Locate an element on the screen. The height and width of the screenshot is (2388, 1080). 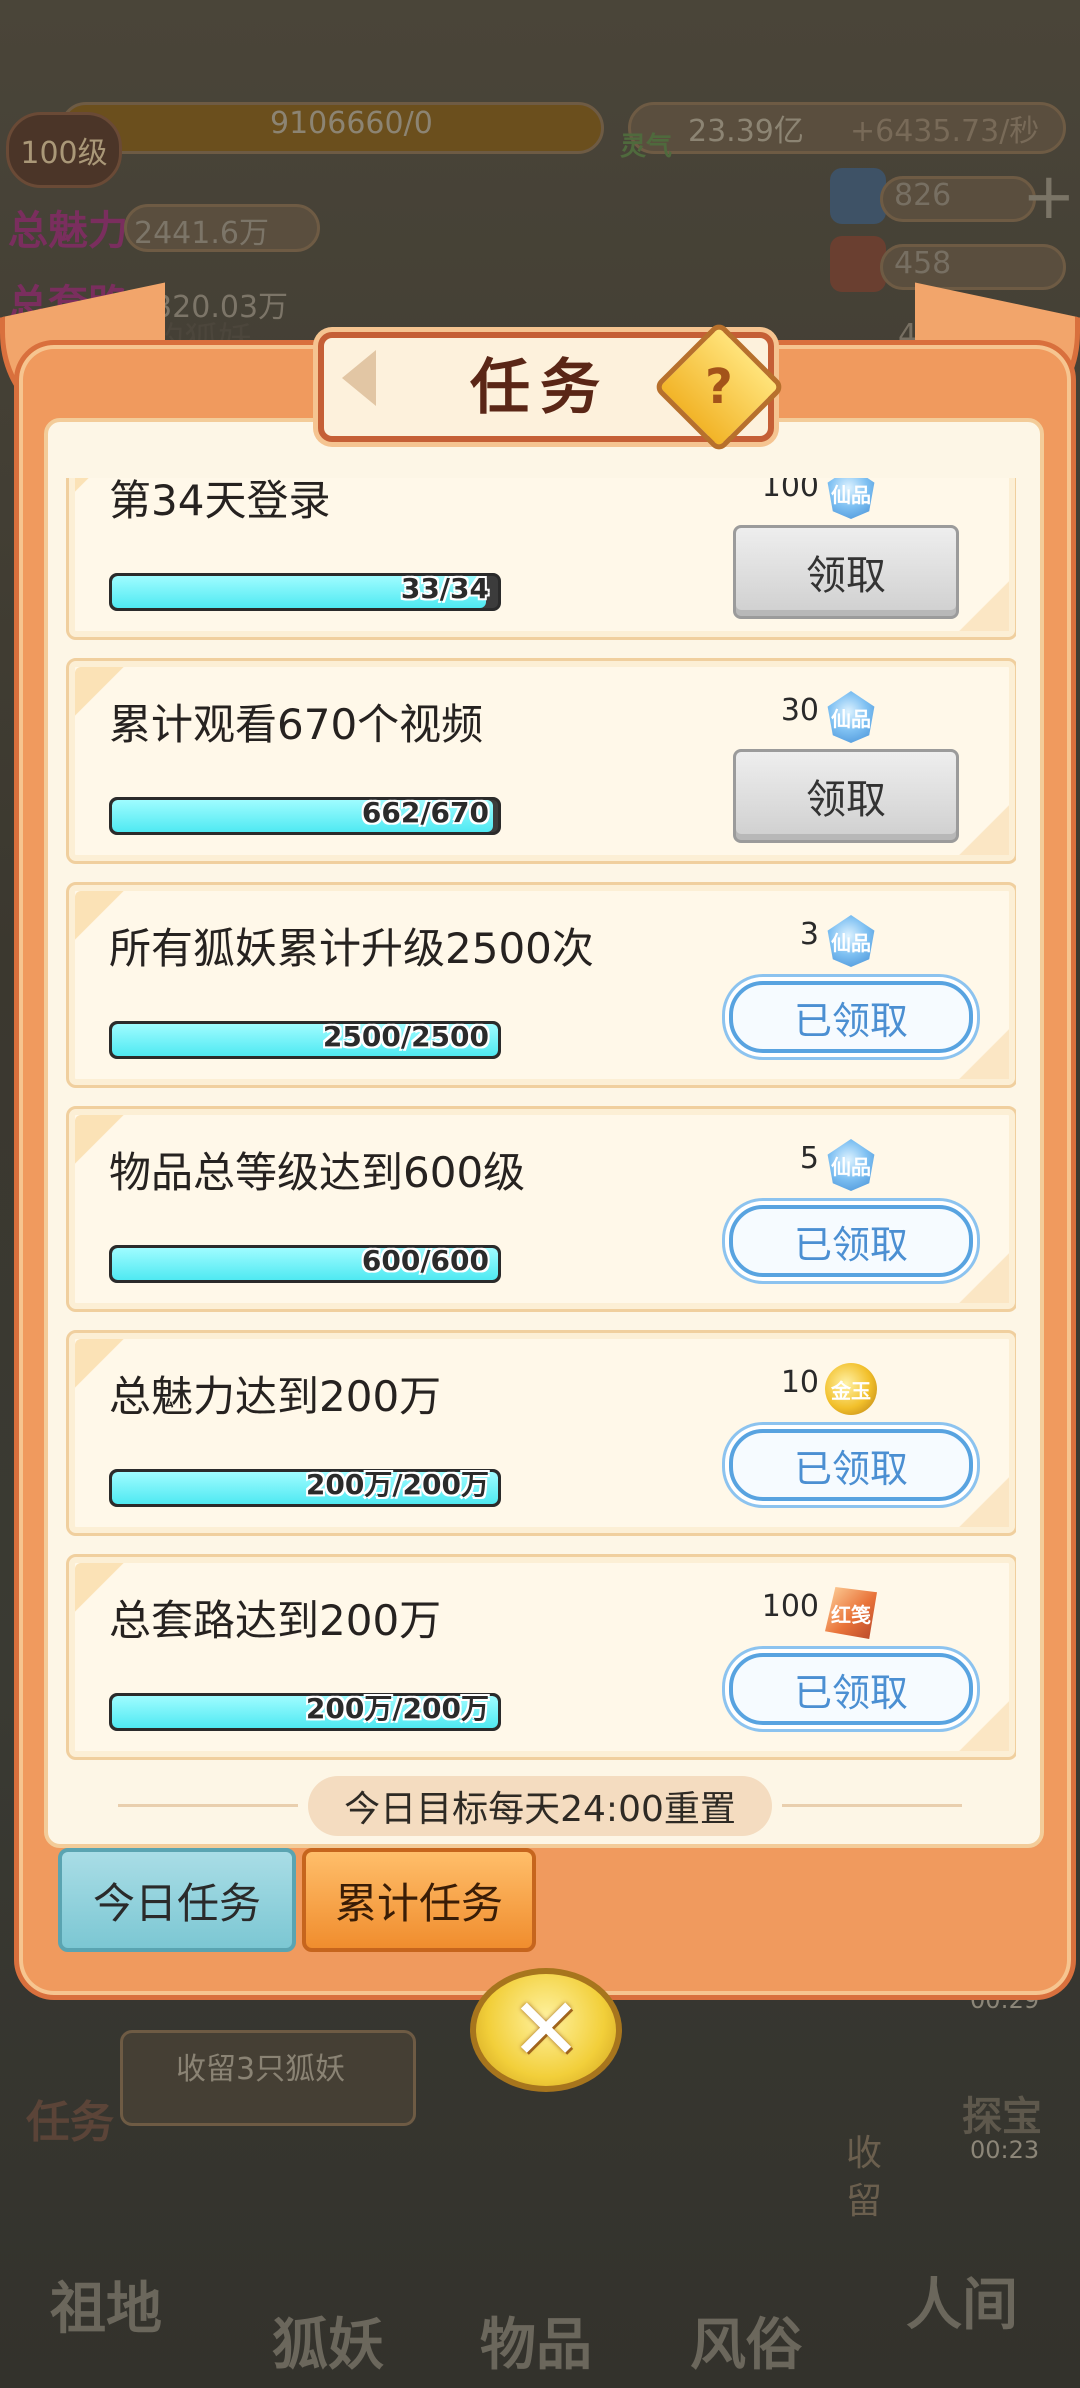
progress-text: 662/670 is located at coordinates (425, 812).